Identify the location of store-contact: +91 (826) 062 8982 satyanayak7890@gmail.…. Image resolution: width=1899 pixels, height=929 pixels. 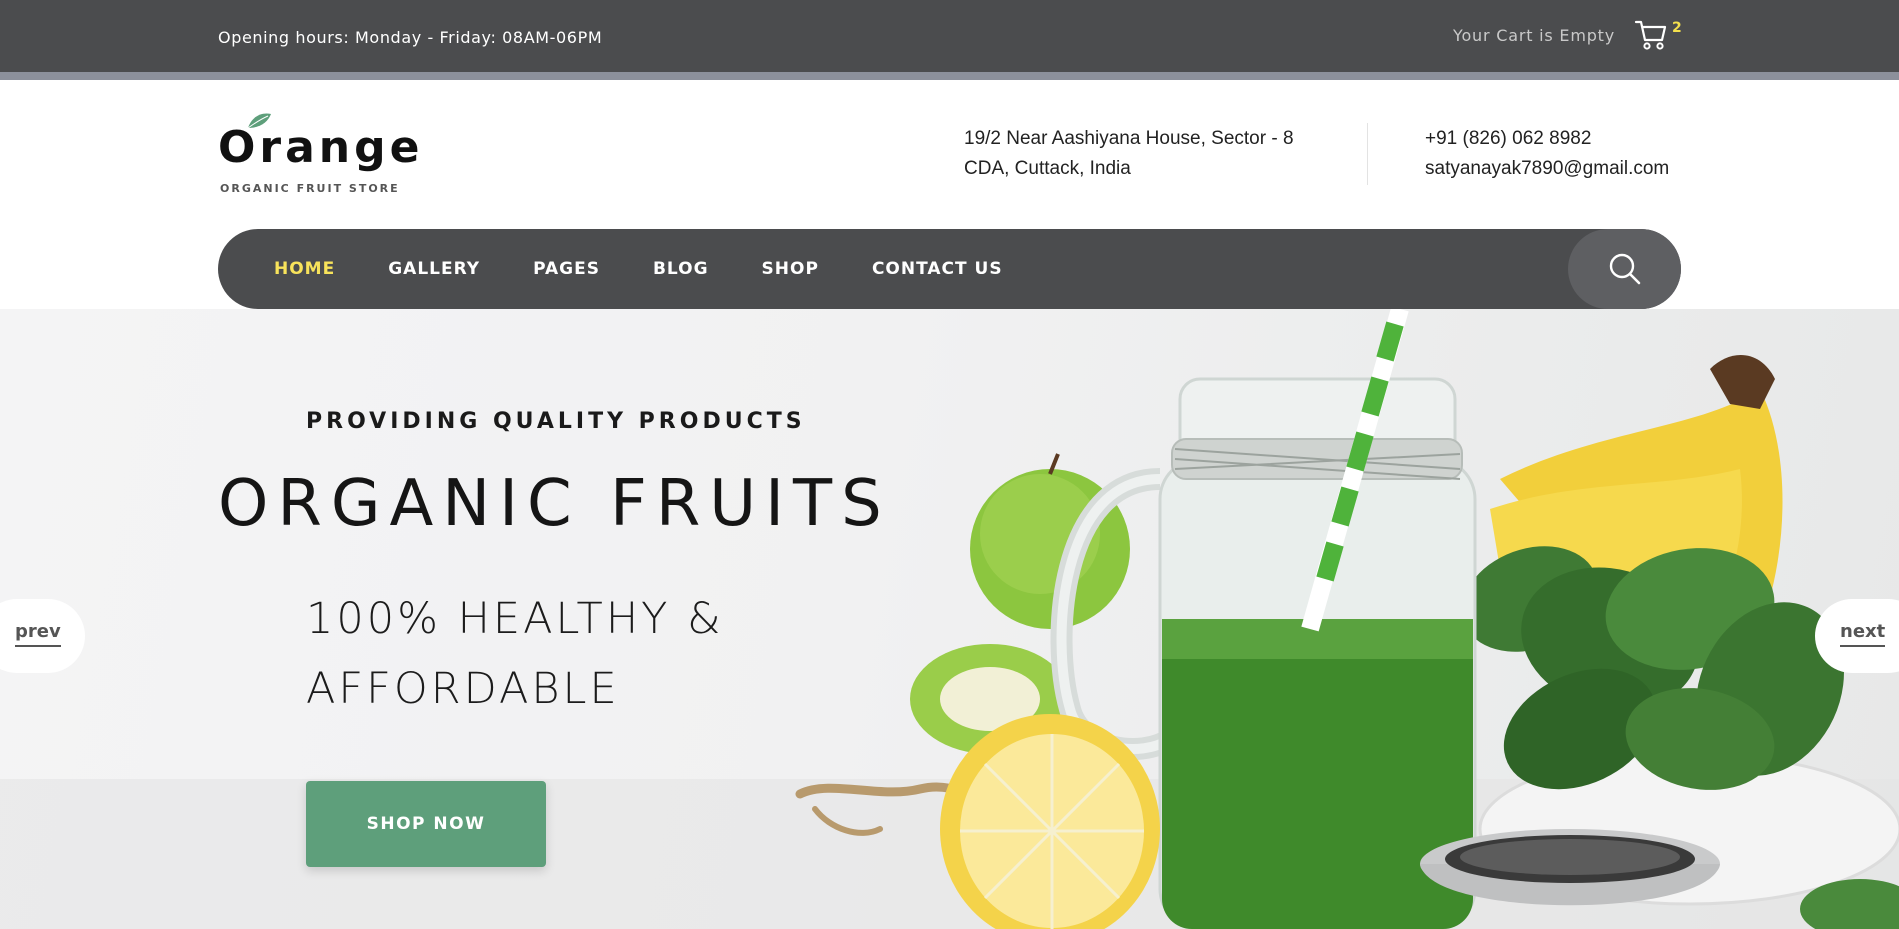
(1547, 154).